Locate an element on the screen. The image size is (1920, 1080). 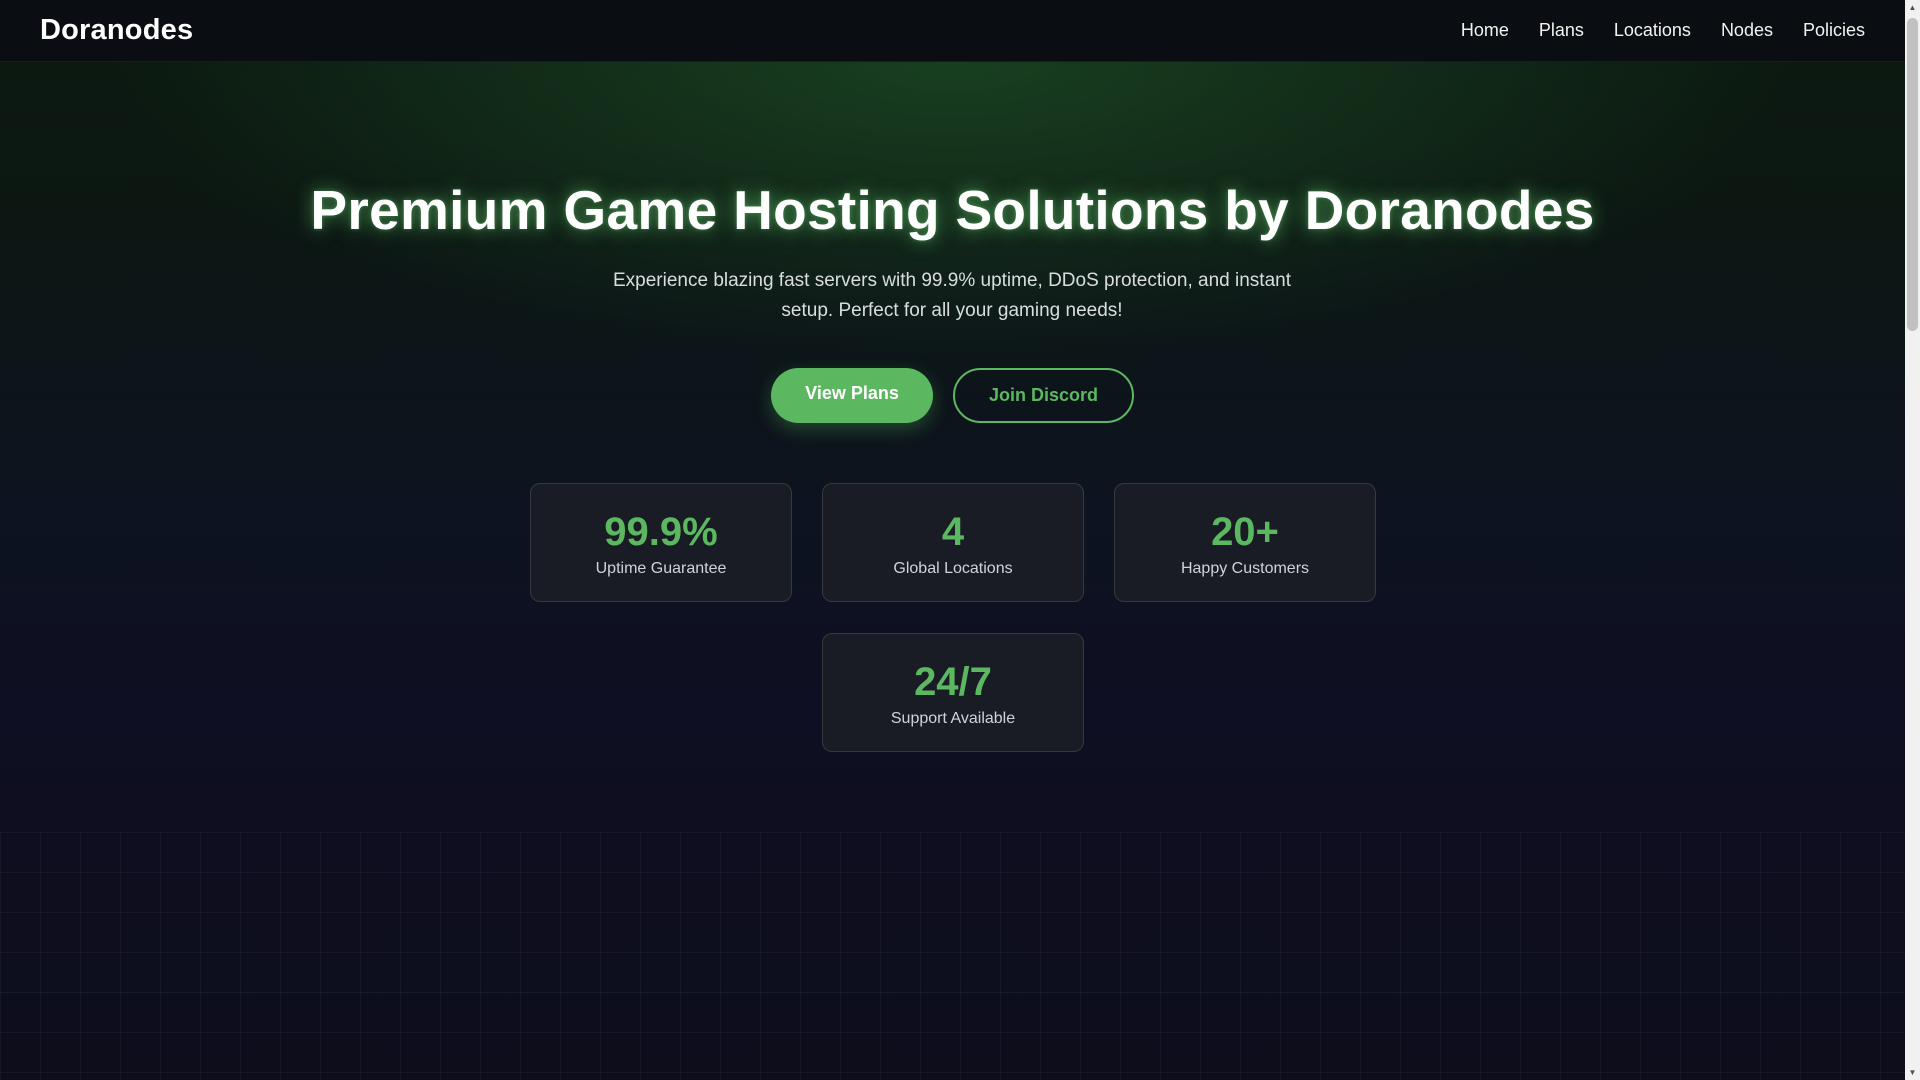
scroll-down-icon: ▼ is located at coordinates (1912, 1072).